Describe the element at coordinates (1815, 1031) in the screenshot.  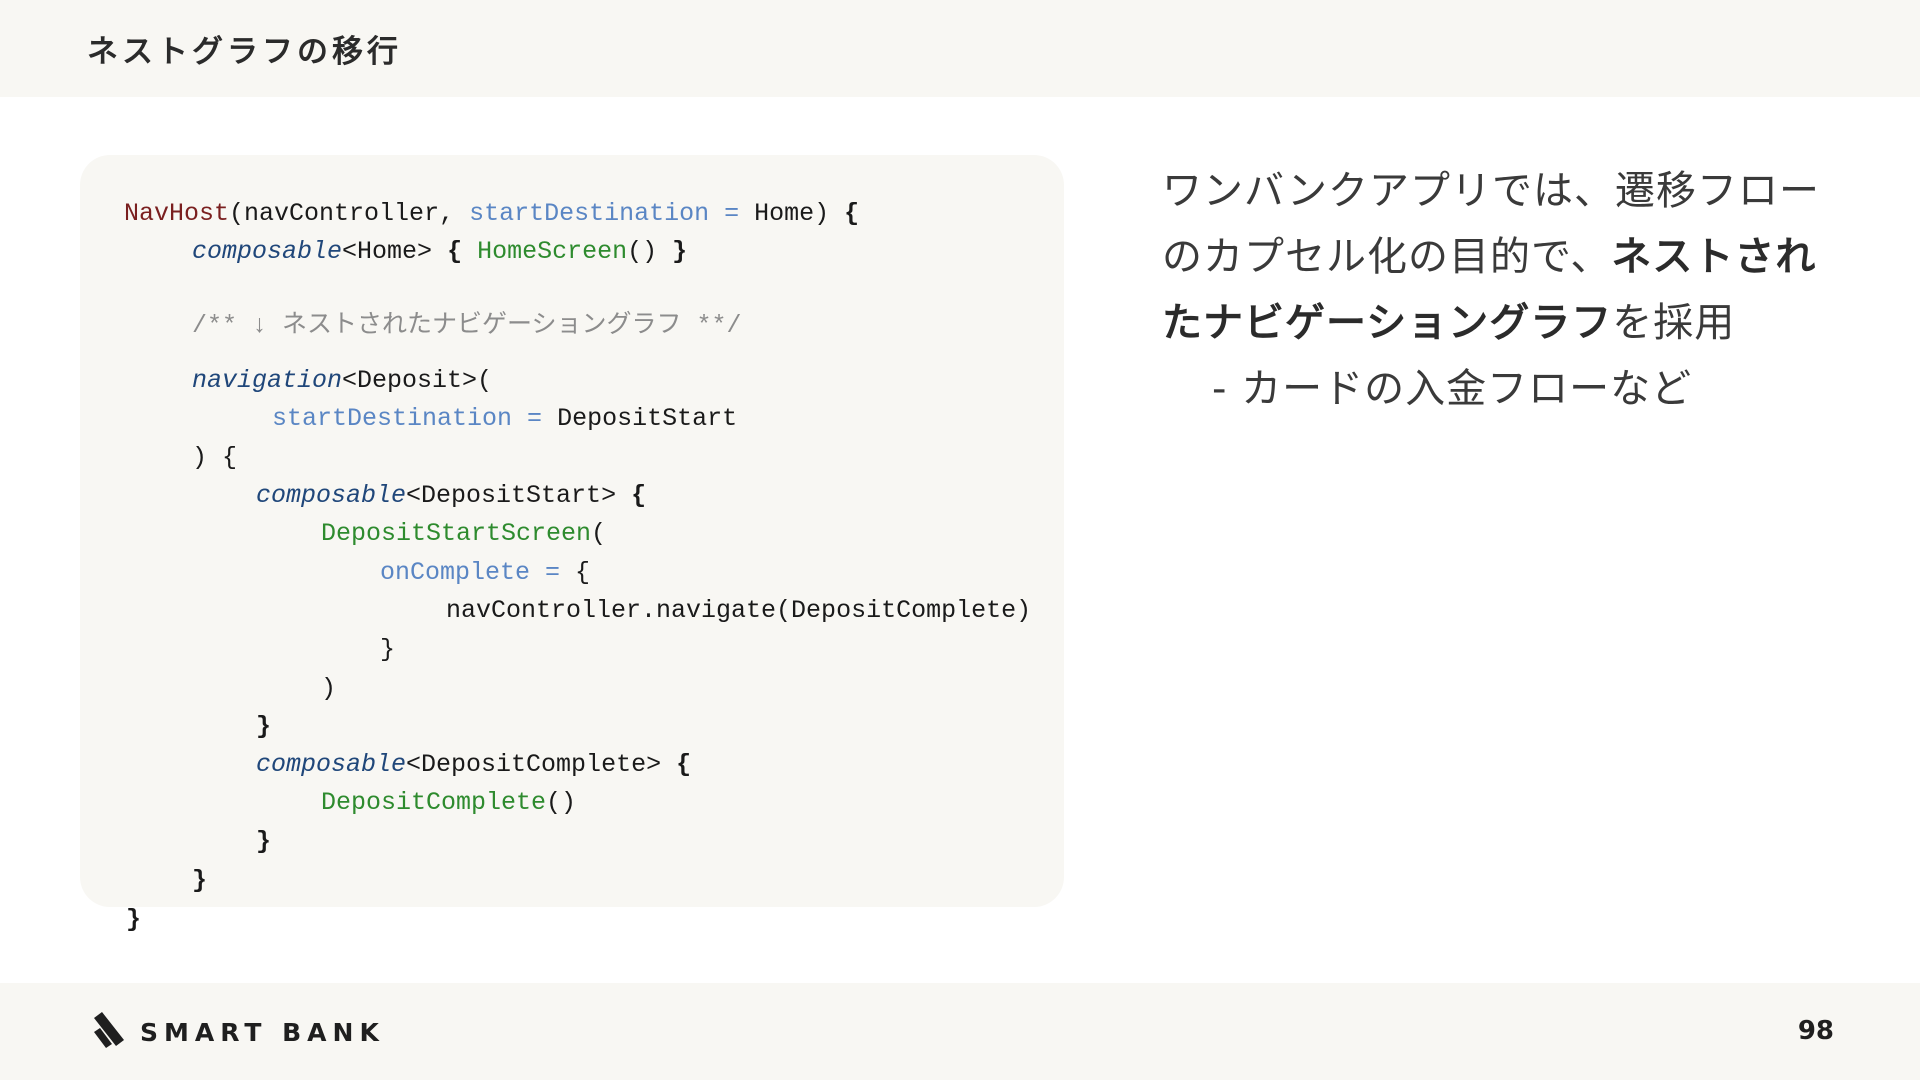
I see `page-number: 98` at that location.